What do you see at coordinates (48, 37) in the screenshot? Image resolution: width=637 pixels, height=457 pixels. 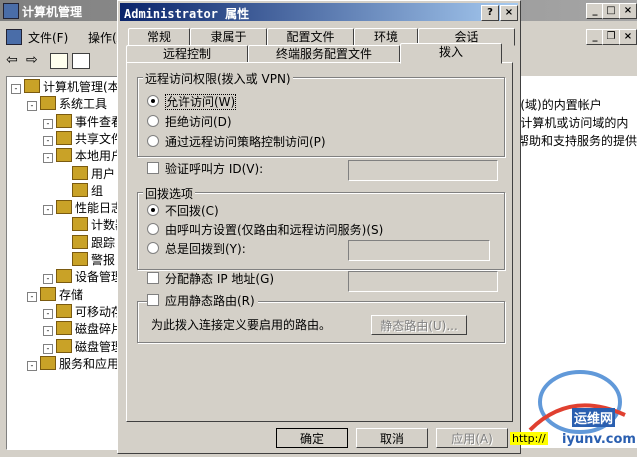 I see `menu-file: 文件(F)` at bounding box center [48, 37].